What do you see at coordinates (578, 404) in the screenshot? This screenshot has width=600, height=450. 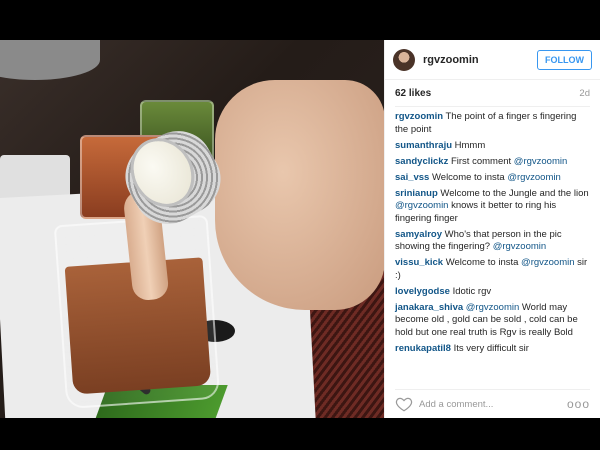 I see `more-icon: ooo` at bounding box center [578, 404].